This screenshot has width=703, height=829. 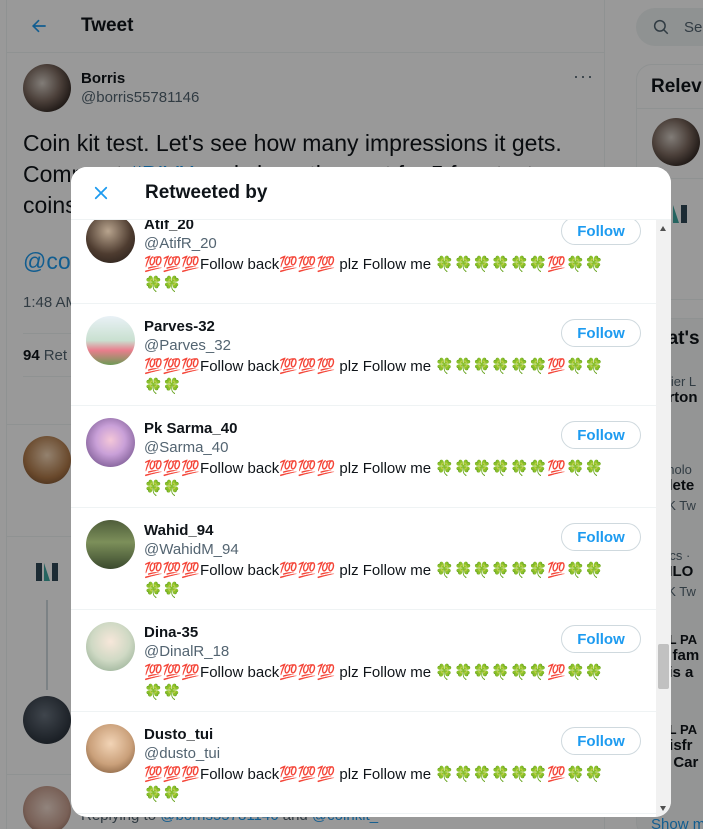 What do you see at coordinates (663, 518) in the screenshot?
I see `scrollbar` at bounding box center [663, 518].